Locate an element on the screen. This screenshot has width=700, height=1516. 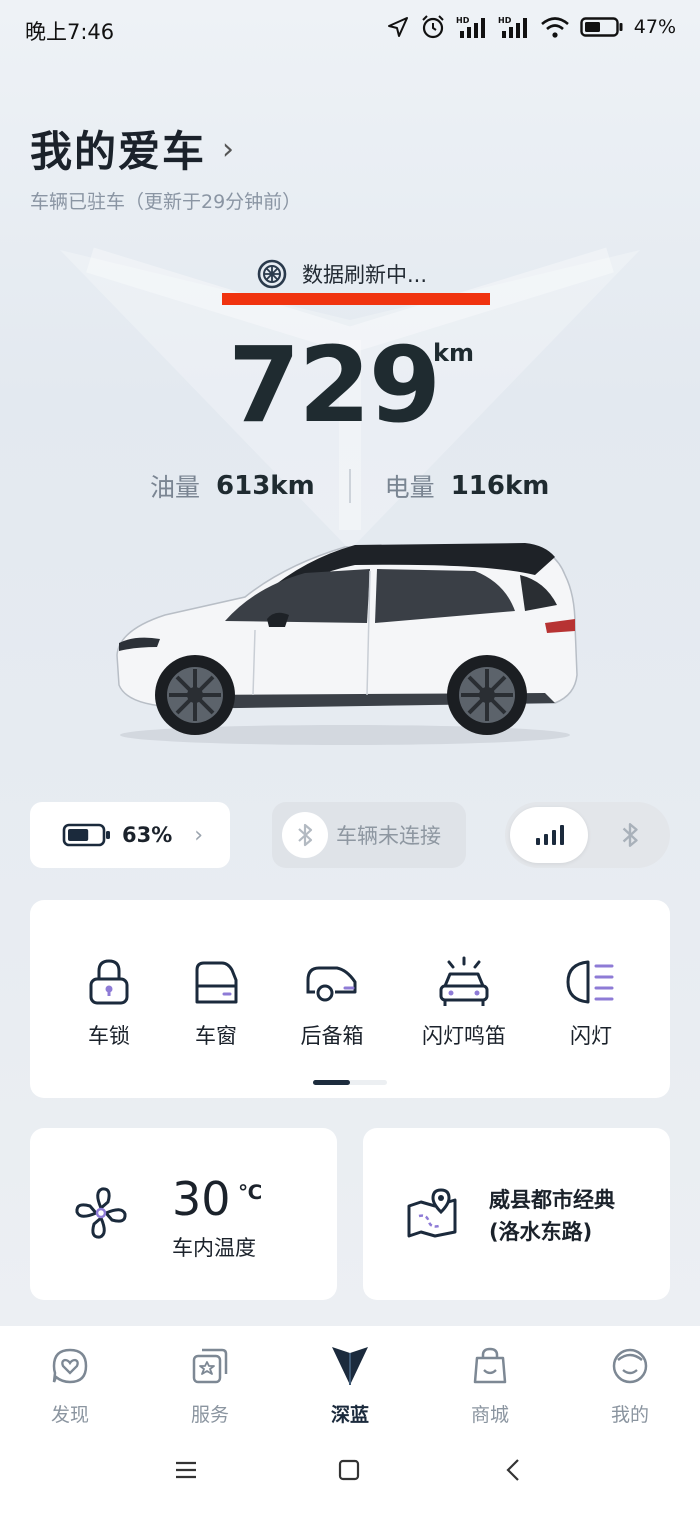
headlight-icon is located at coordinates (590, 982).